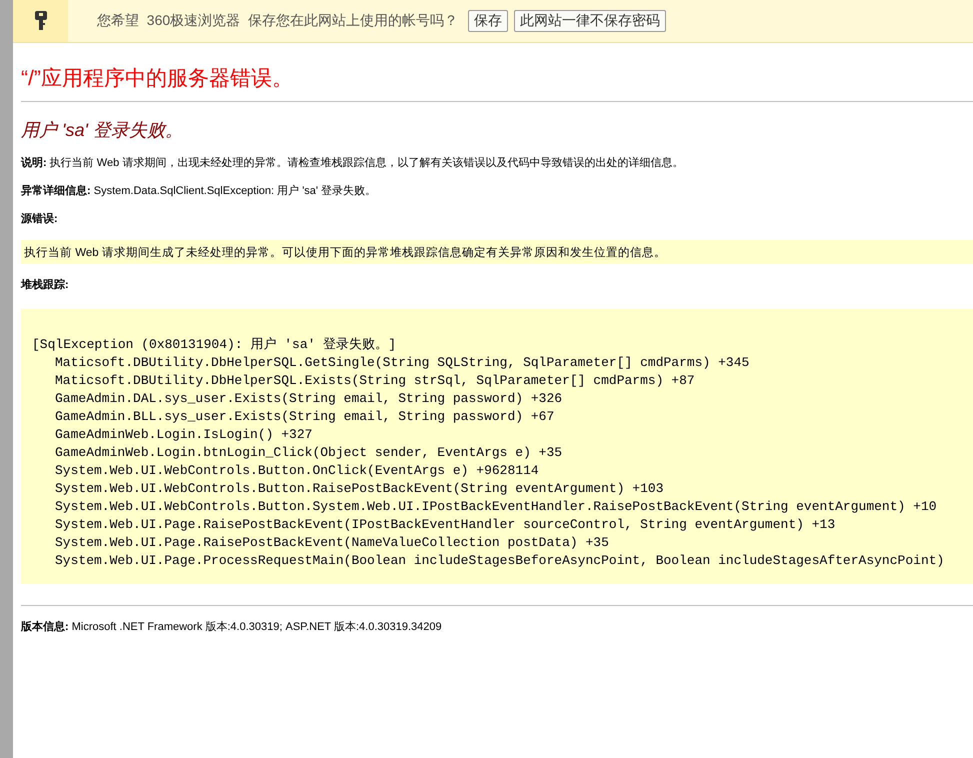 The height and width of the screenshot is (758, 973). Describe the element at coordinates (590, 21) in the screenshot. I see `infobar-button: 此网站一律不保存密码` at that location.